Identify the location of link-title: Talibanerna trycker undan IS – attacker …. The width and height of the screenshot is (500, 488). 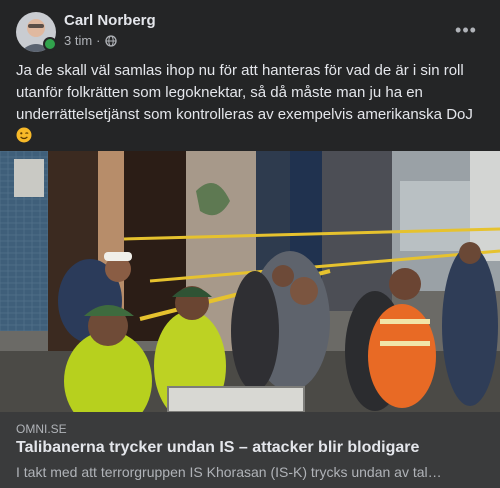
(217, 448).